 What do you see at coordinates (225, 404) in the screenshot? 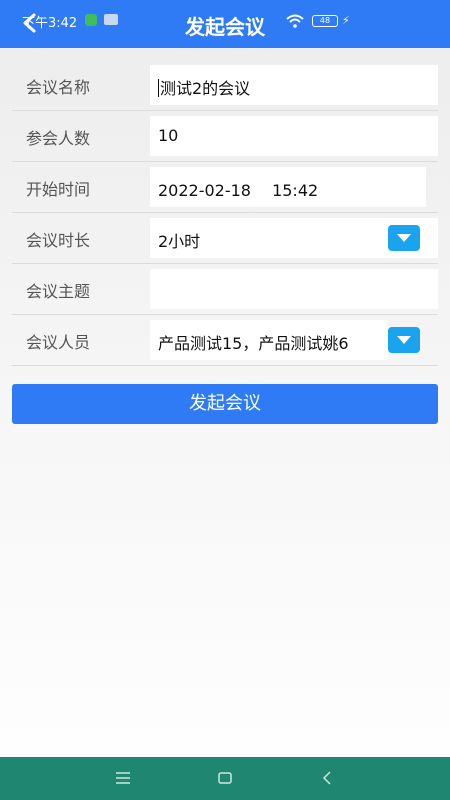
I see `start-meeting-button: 发起会议` at bounding box center [225, 404].